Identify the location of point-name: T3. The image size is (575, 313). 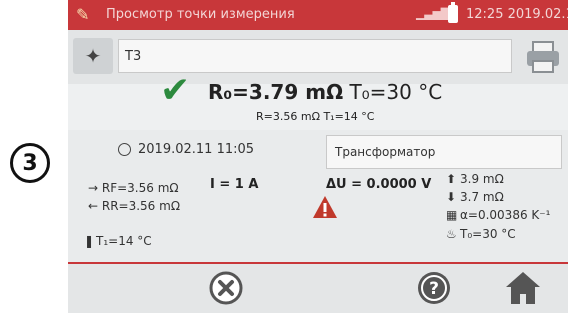
(133, 56).